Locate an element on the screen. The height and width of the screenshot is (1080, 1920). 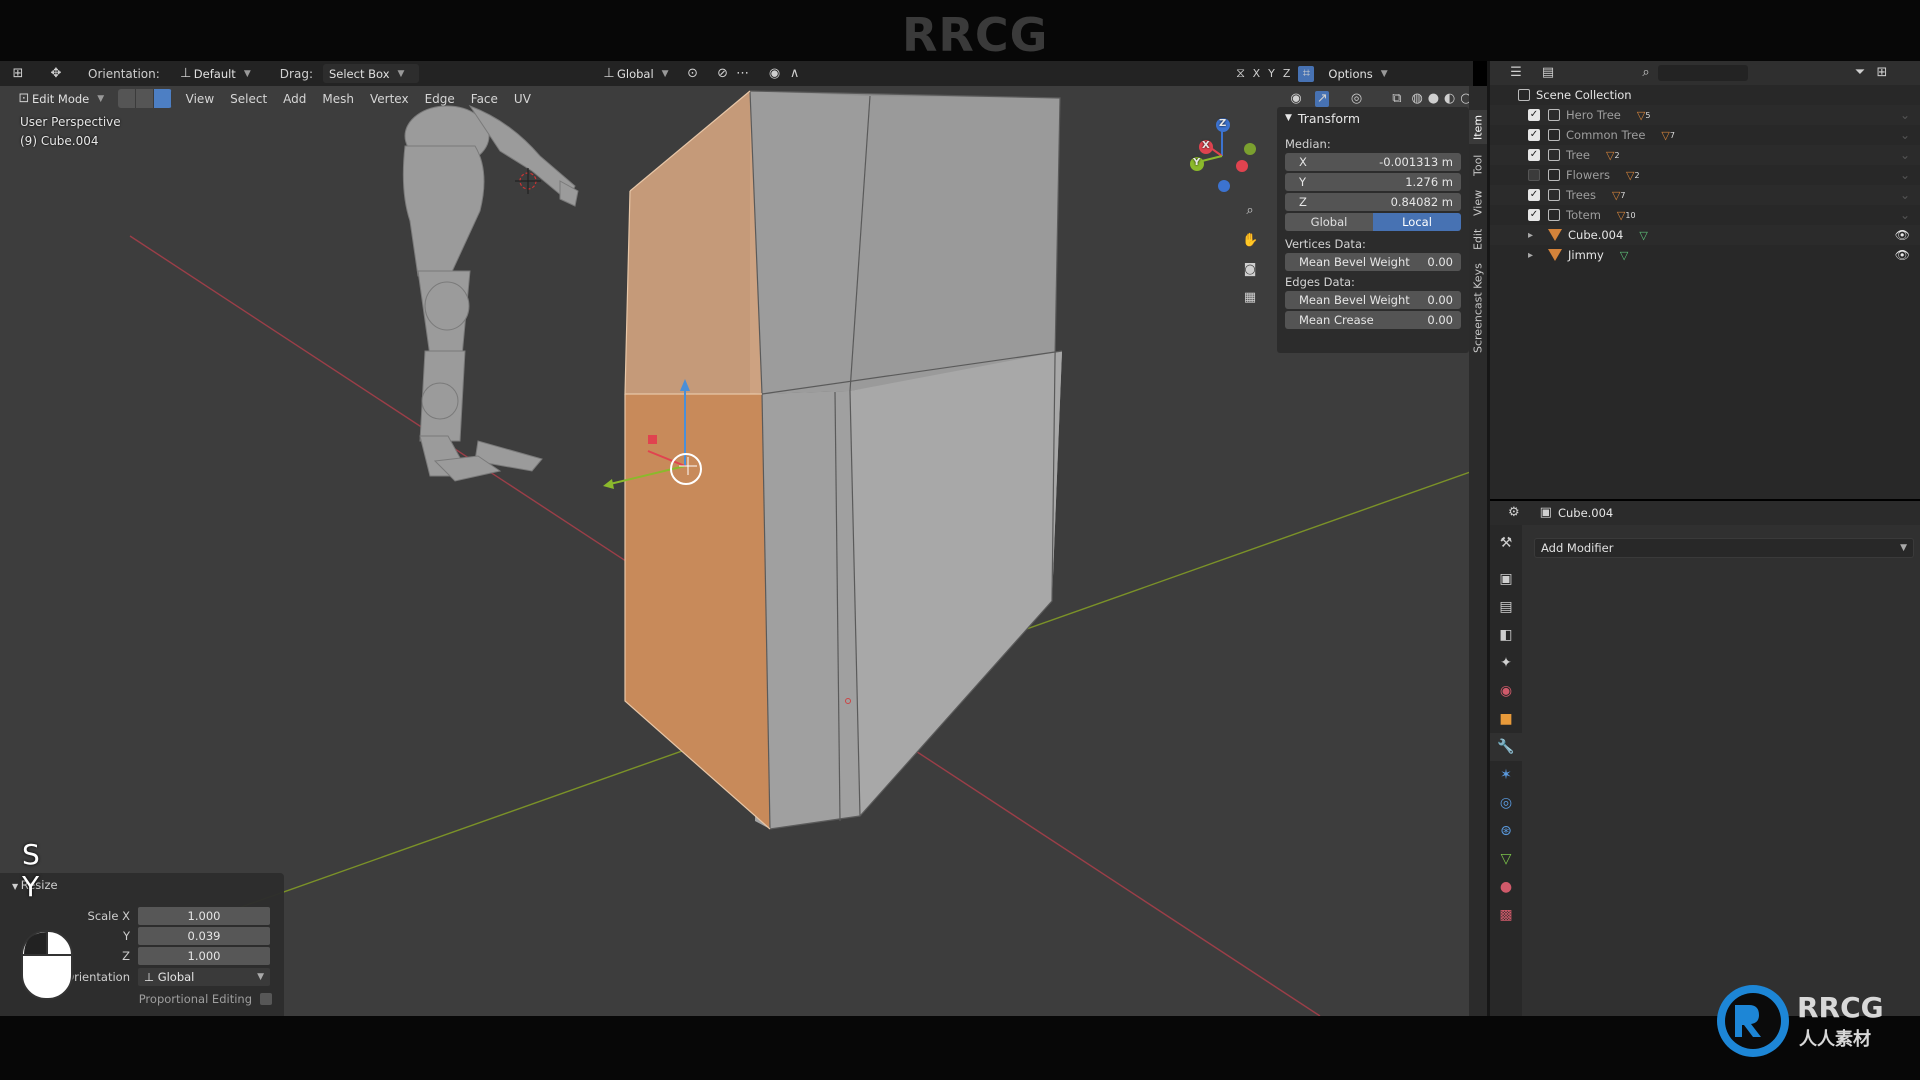
search-icon: ⌕ is located at coordinates (1646, 73).